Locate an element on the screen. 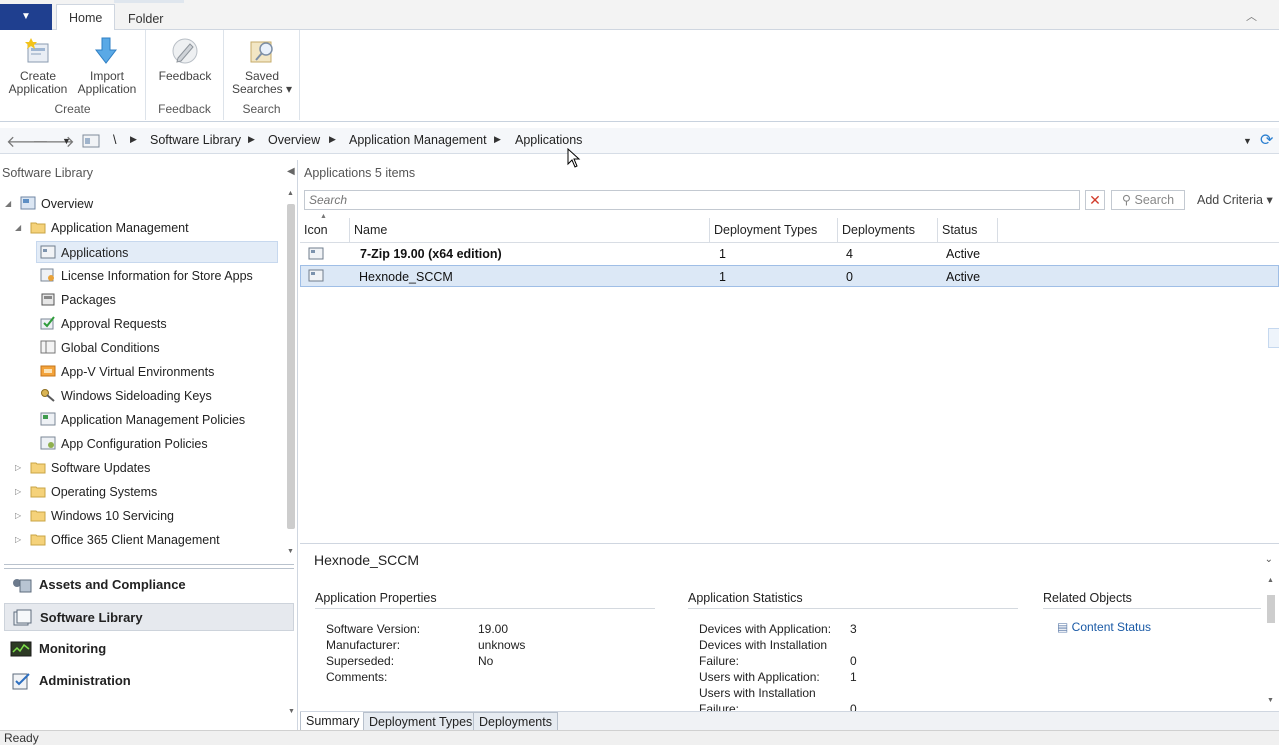  feedback-button: Feedback is located at coordinates (185, 59).